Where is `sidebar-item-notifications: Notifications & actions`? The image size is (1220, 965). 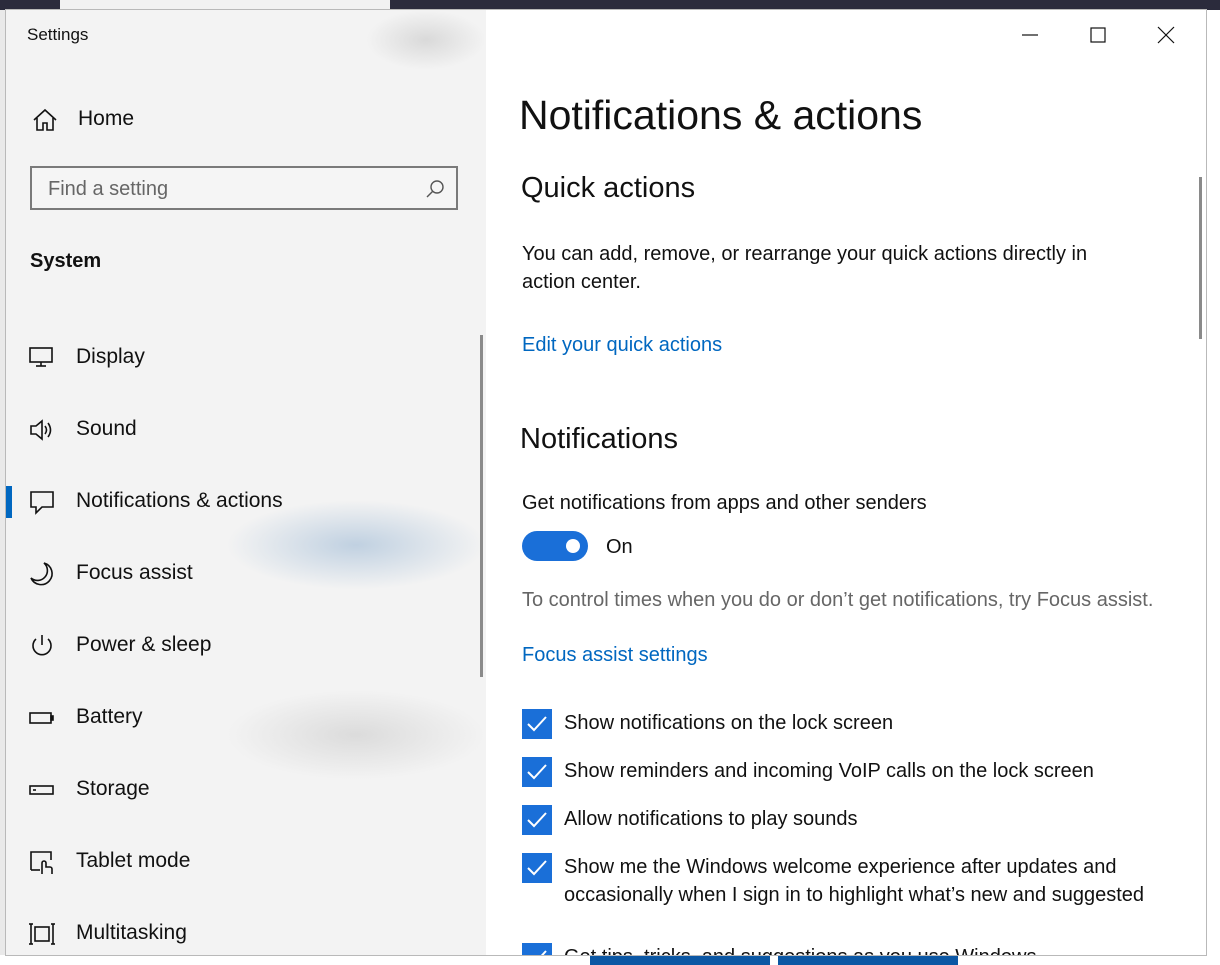 sidebar-item-notifications: Notifications & actions is located at coordinates (244, 502).